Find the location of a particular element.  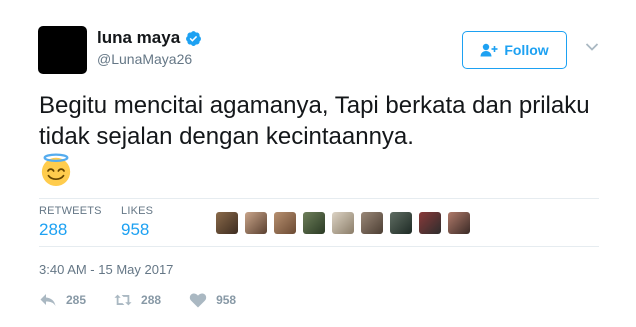

tweet-actions: 285 288 958 is located at coordinates (151, 300).